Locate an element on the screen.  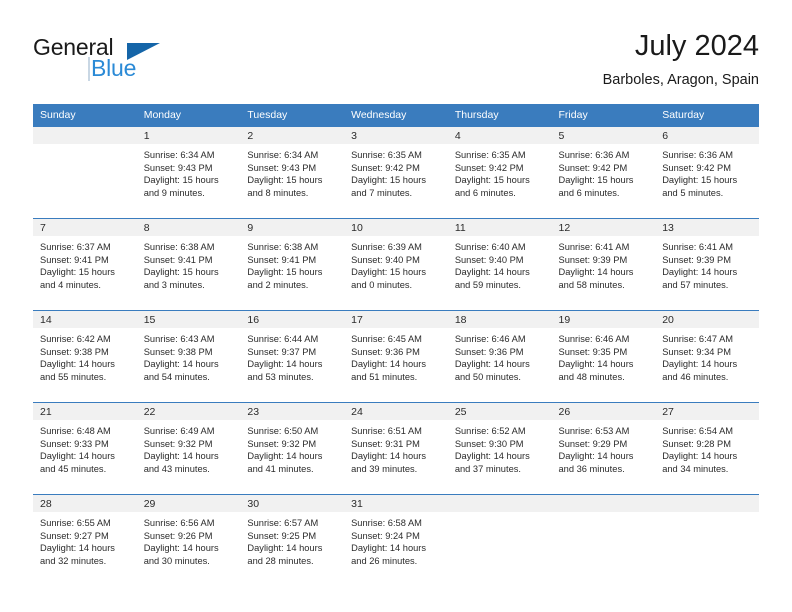
sunset-text: Sunset: 9:35 PM is located at coordinates (593, 351).